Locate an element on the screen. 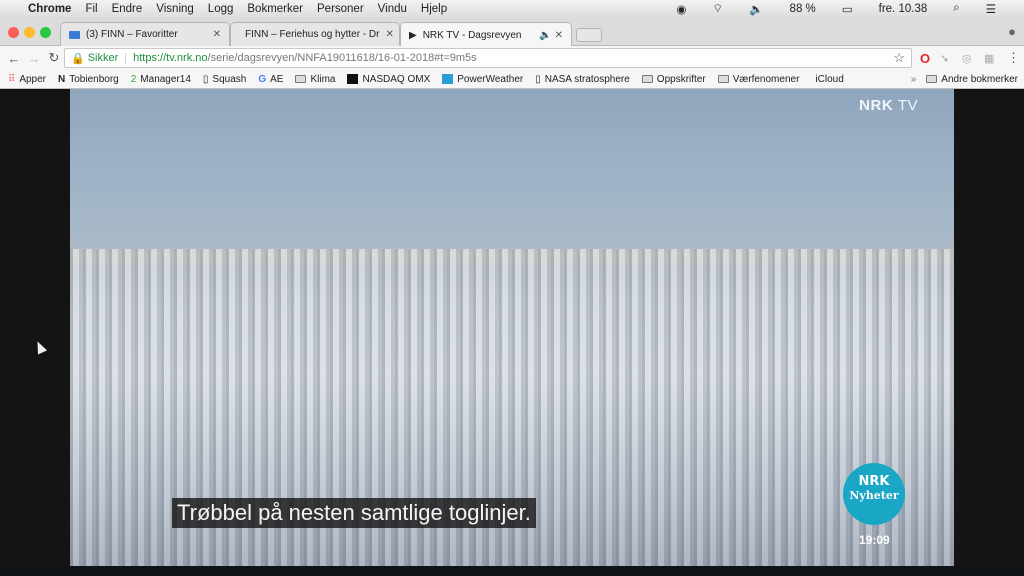 The image size is (1024, 576). extension-icon: ➘ is located at coordinates (944, 58).